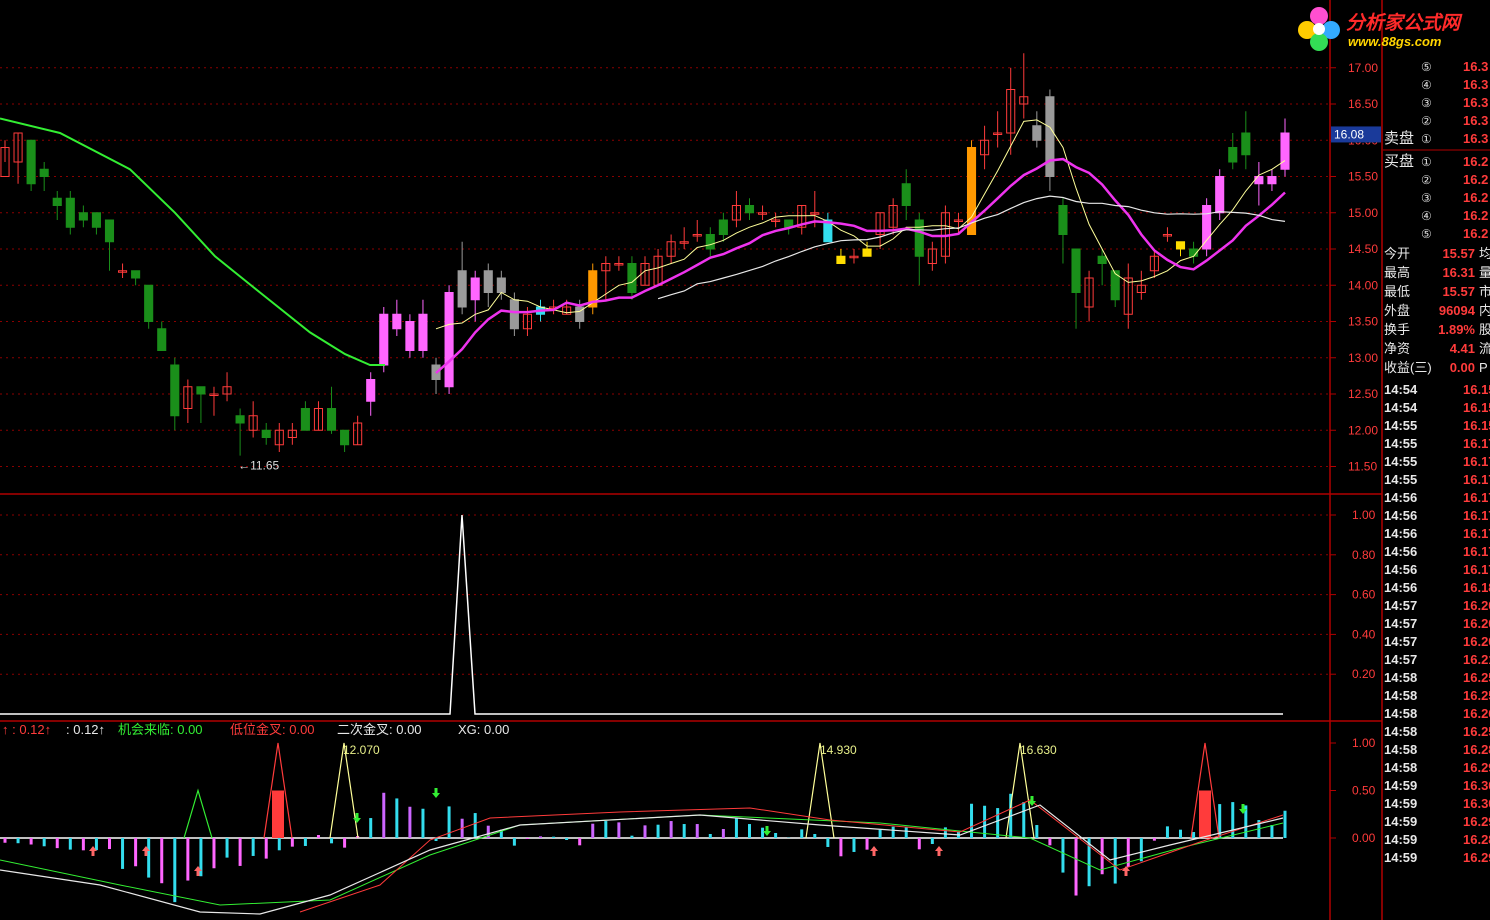 This screenshot has height=920, width=1490. I want to click on price-tick-label: 13.50, so click(1363, 322).